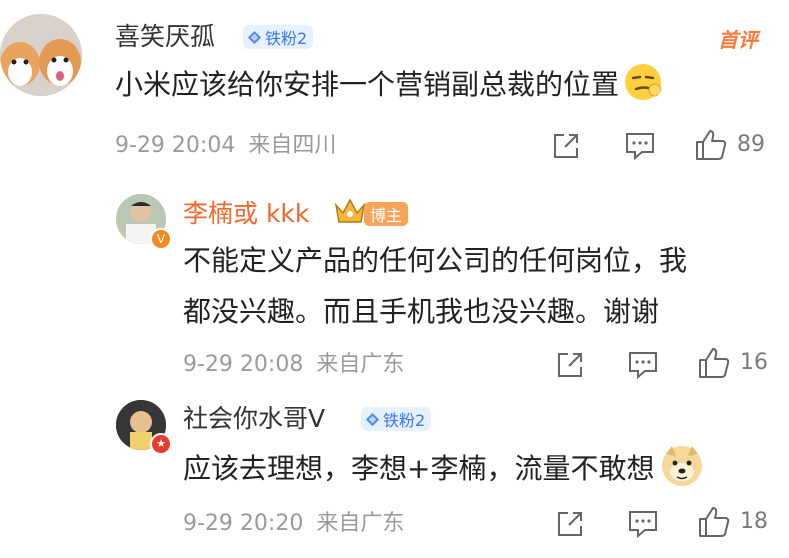 This screenshot has height=558, width=789. I want to click on crown-icon, so click(350, 213).